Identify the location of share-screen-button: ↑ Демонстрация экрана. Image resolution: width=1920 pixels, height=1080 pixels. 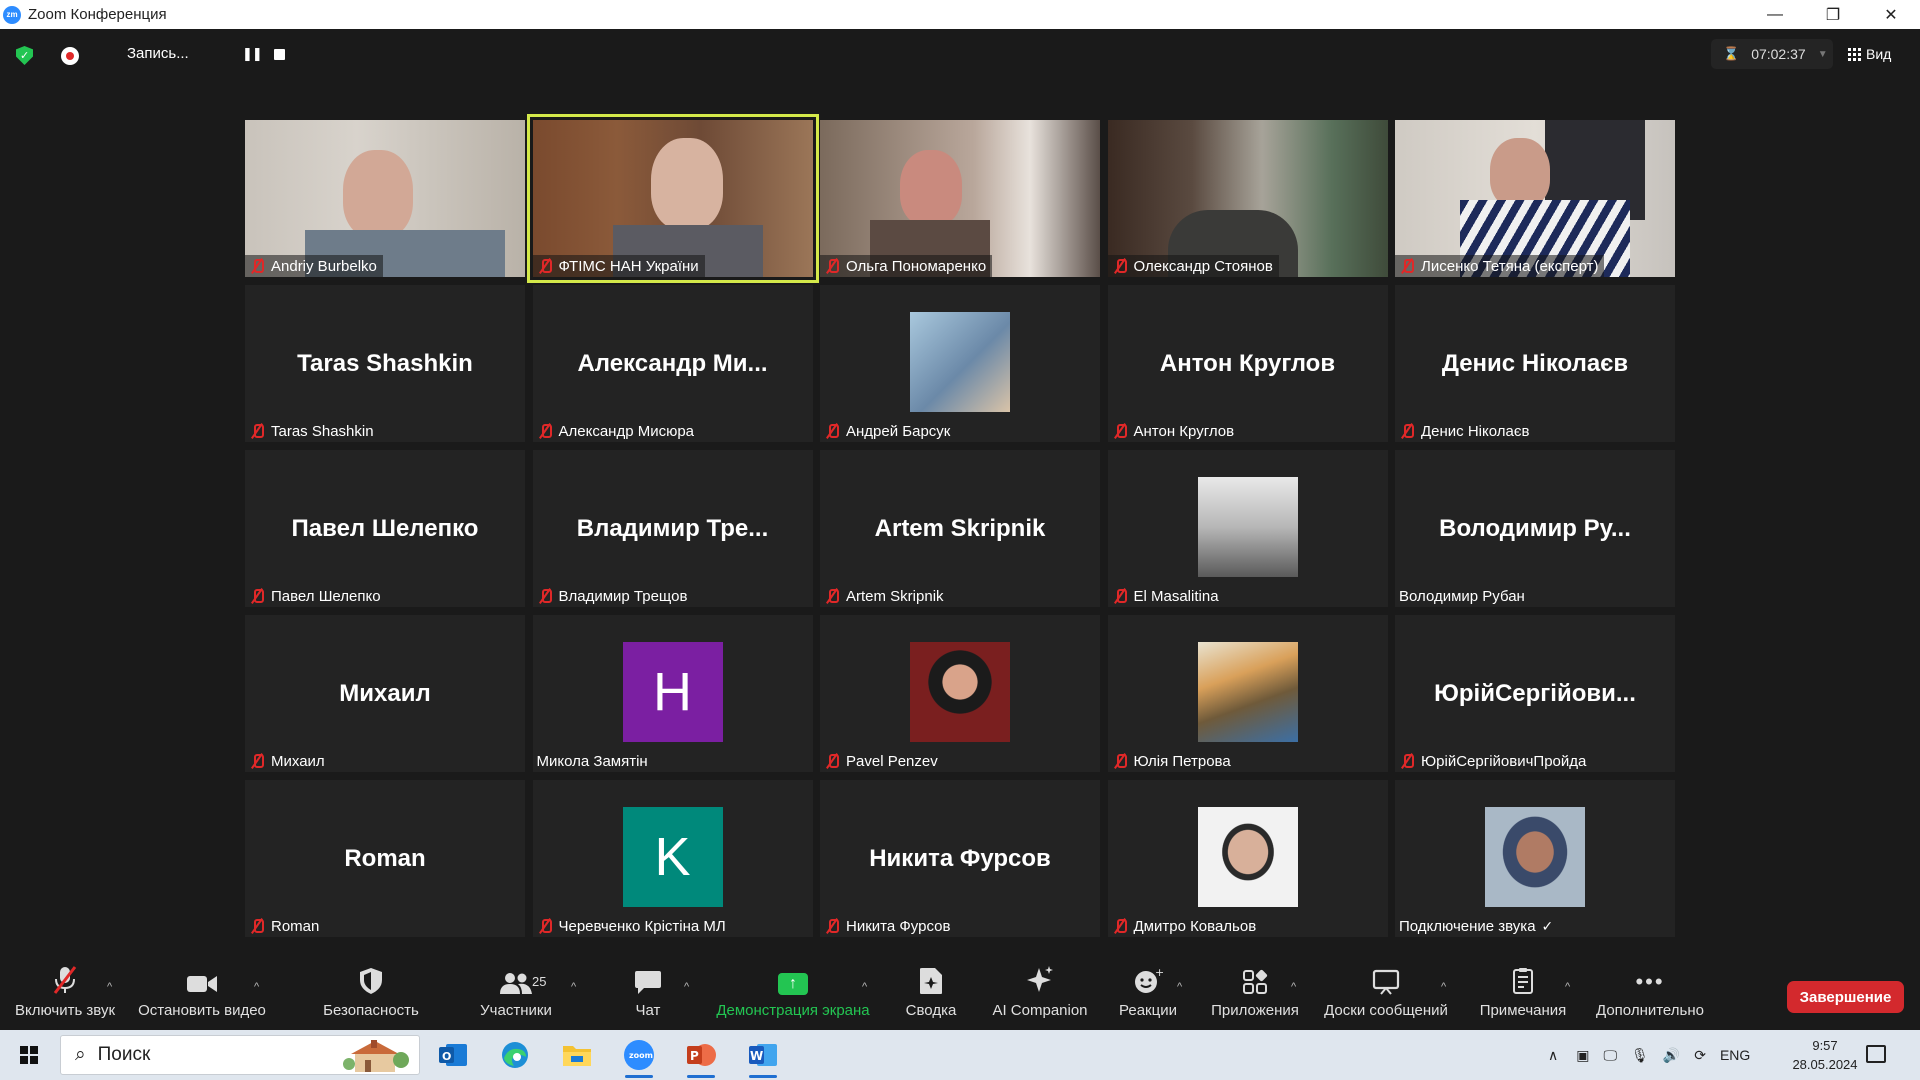
(793, 992).